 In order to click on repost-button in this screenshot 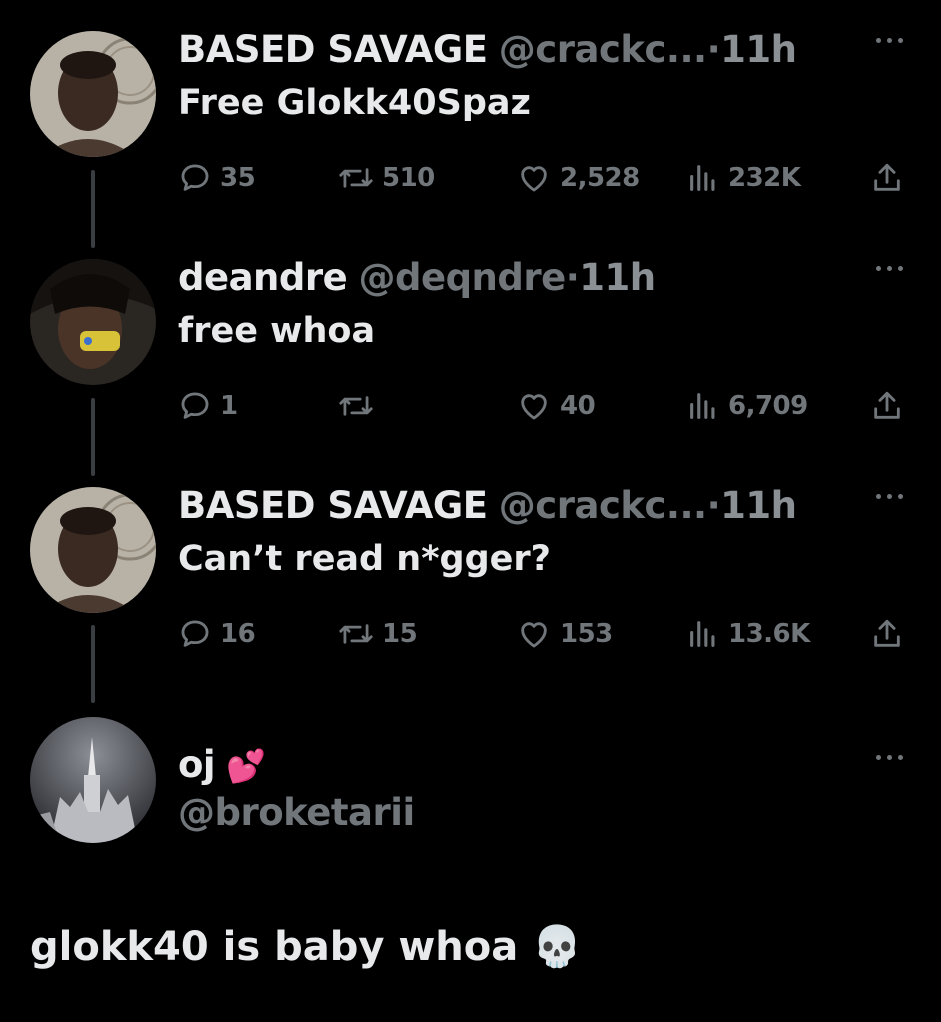, I will do `click(360, 406)`.